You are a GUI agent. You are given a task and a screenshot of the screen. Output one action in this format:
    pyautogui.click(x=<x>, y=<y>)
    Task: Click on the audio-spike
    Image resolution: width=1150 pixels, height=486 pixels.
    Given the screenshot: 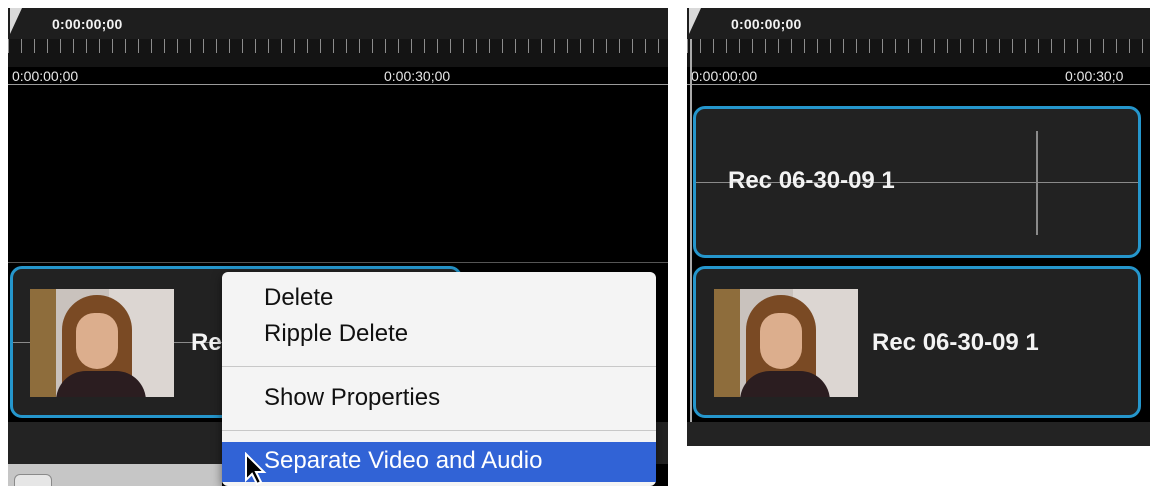 What is the action you would take?
    pyautogui.click(x=1037, y=183)
    